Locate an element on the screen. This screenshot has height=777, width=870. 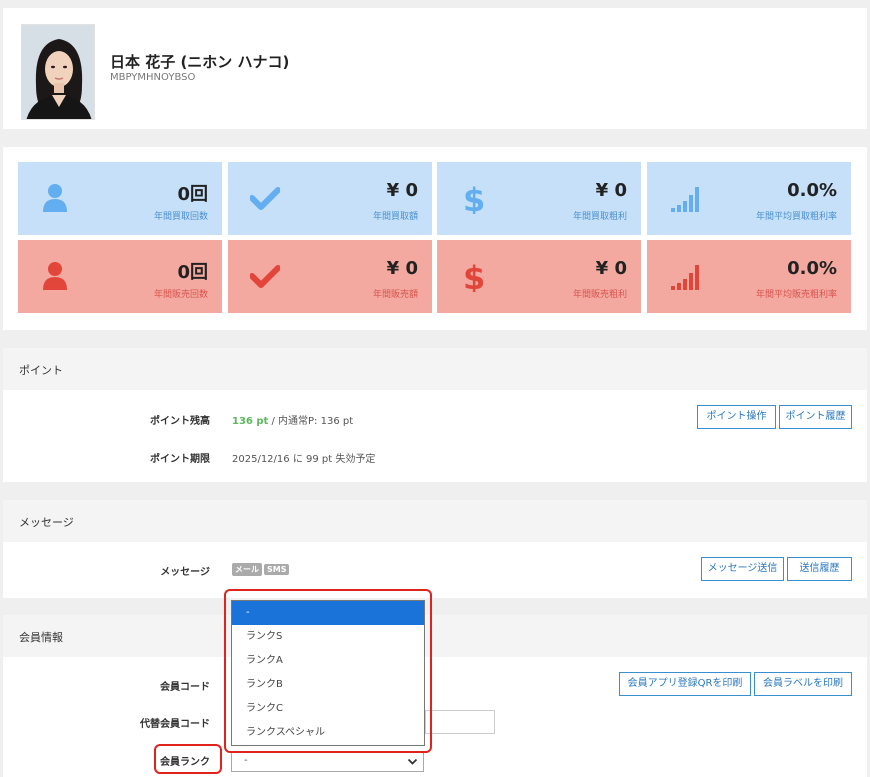
message-section-title: メッセージ is located at coordinates (435, 521).